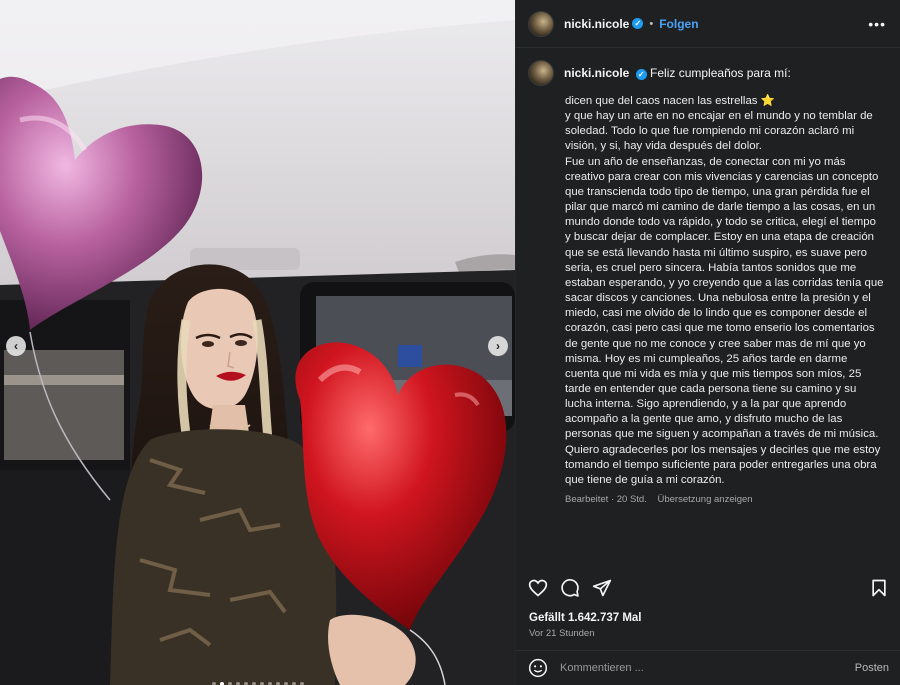 This screenshot has height=685, width=900. Describe the element at coordinates (223, 557) in the screenshot. I see `outfit` at that location.